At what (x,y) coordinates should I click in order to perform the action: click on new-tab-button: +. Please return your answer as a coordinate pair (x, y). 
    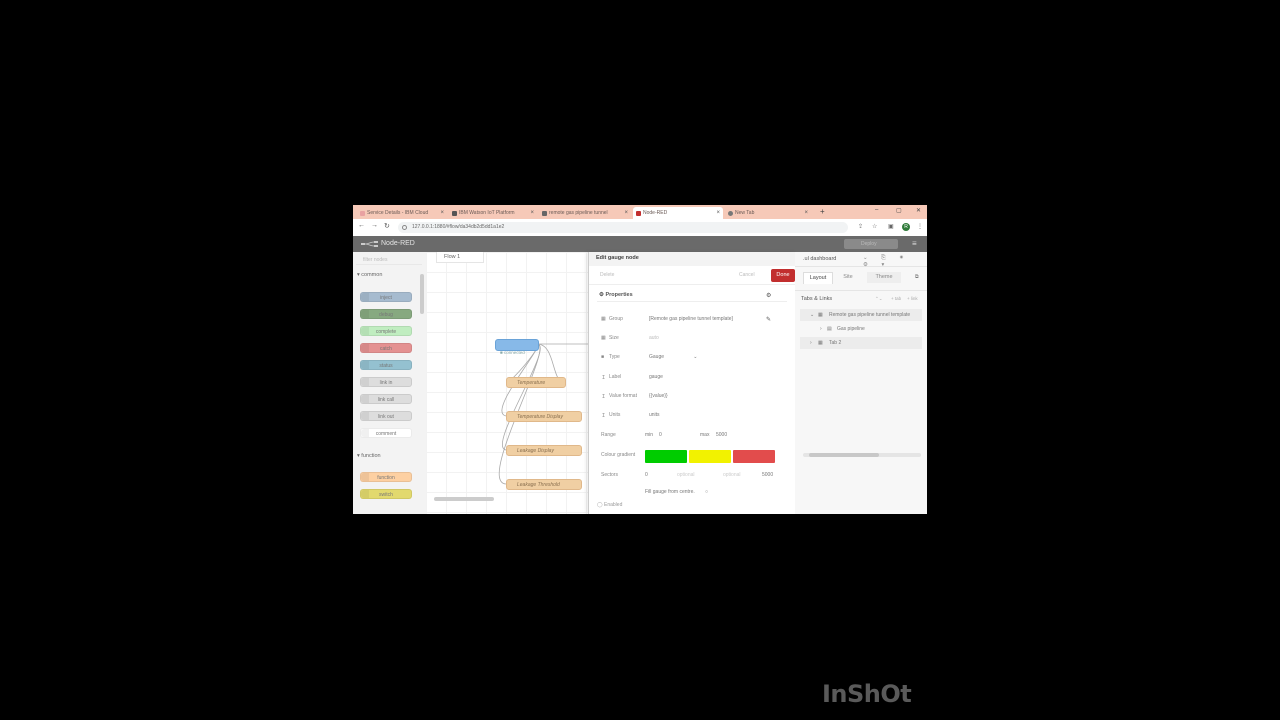
    Looking at the image, I should click on (822, 211).